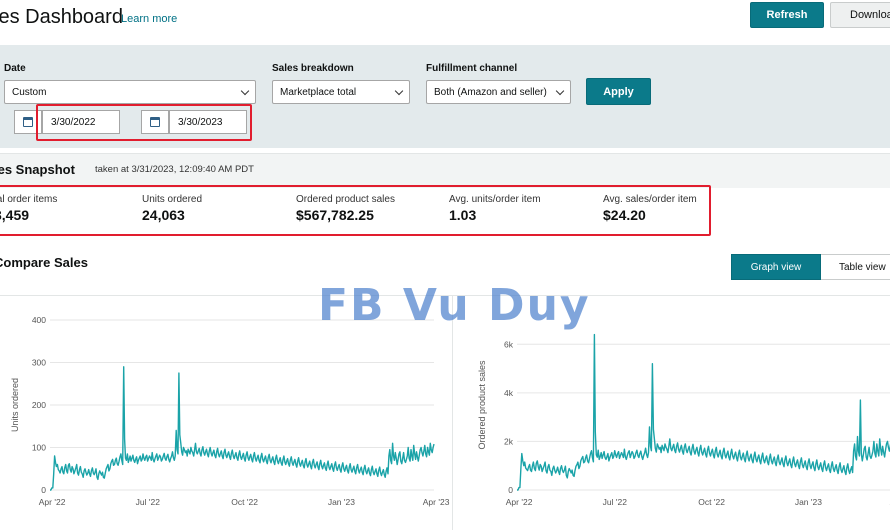 Image resolution: width=890 pixels, height=530 pixels. Describe the element at coordinates (454, 305) in the screenshot. I see `watermark-text: FB Vu Duy` at that location.